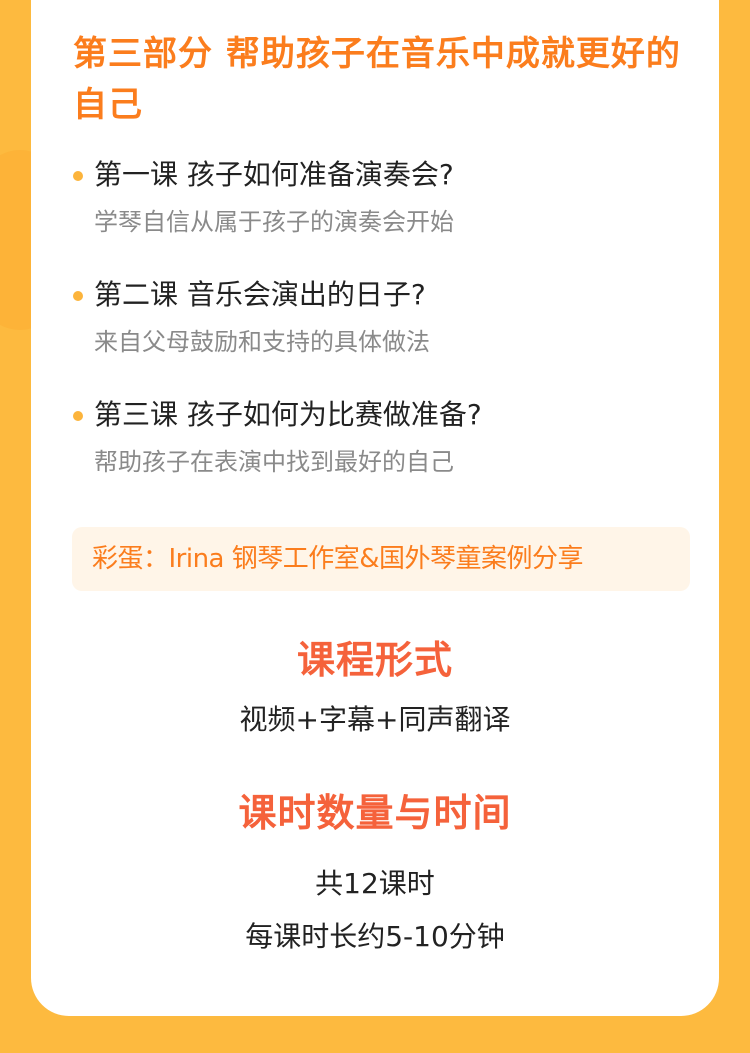 The image size is (750, 1053). What do you see at coordinates (262, 342) in the screenshot?
I see `lesson-subtitle: 来自父母鼓励和支持的具体做法` at bounding box center [262, 342].